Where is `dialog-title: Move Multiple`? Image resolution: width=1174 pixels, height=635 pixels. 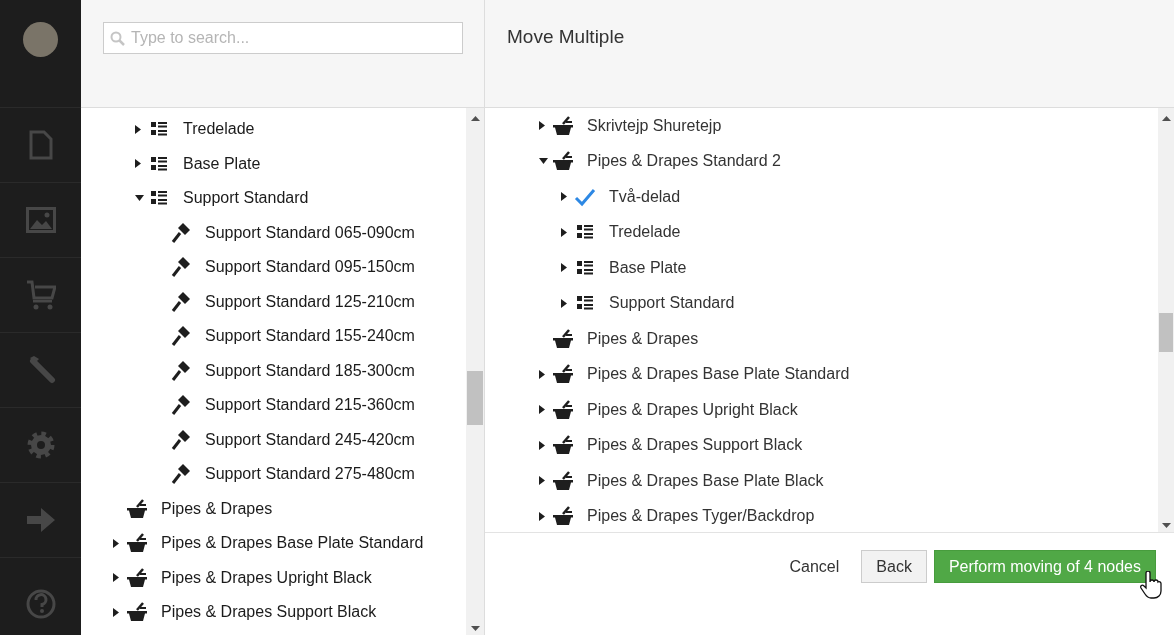
dialog-title: Move Multiple is located at coordinates (566, 37).